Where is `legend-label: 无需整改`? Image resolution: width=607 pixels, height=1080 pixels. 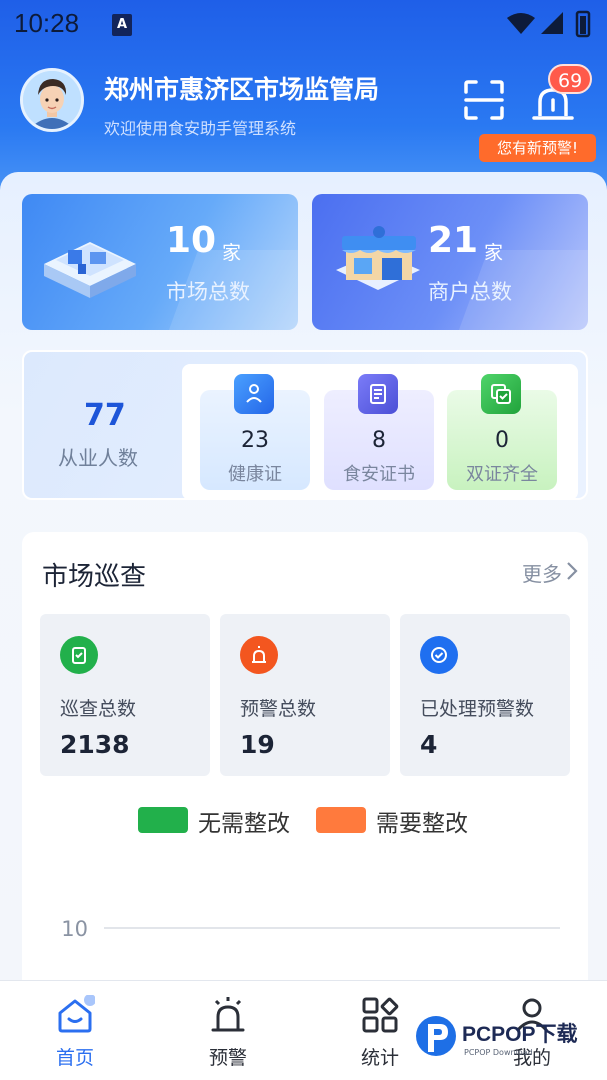
legend-label: 无需整改 is located at coordinates (244, 824).